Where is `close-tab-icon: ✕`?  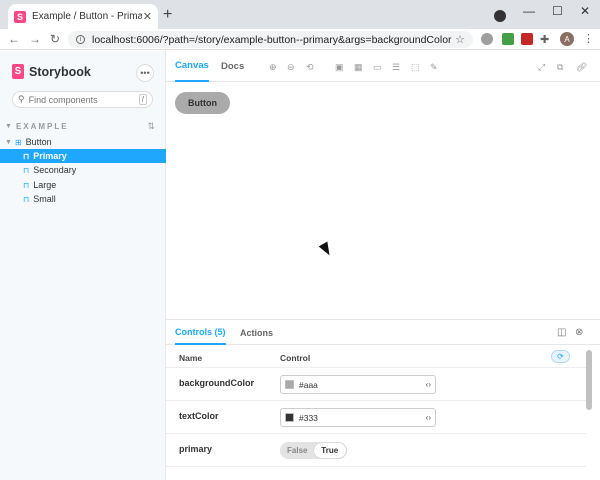 close-tab-icon: ✕ is located at coordinates (147, 16).